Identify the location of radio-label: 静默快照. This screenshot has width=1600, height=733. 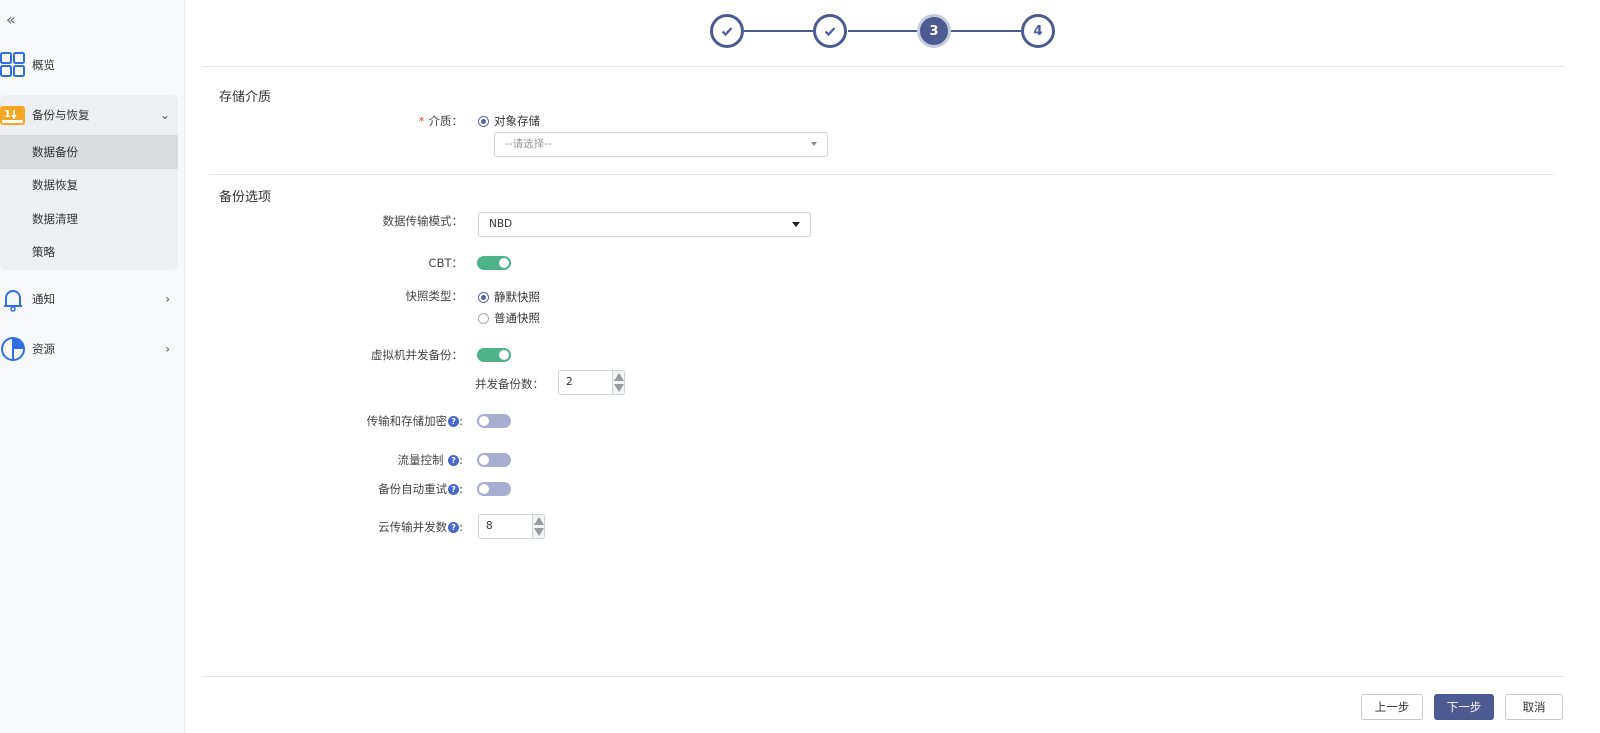
(517, 297).